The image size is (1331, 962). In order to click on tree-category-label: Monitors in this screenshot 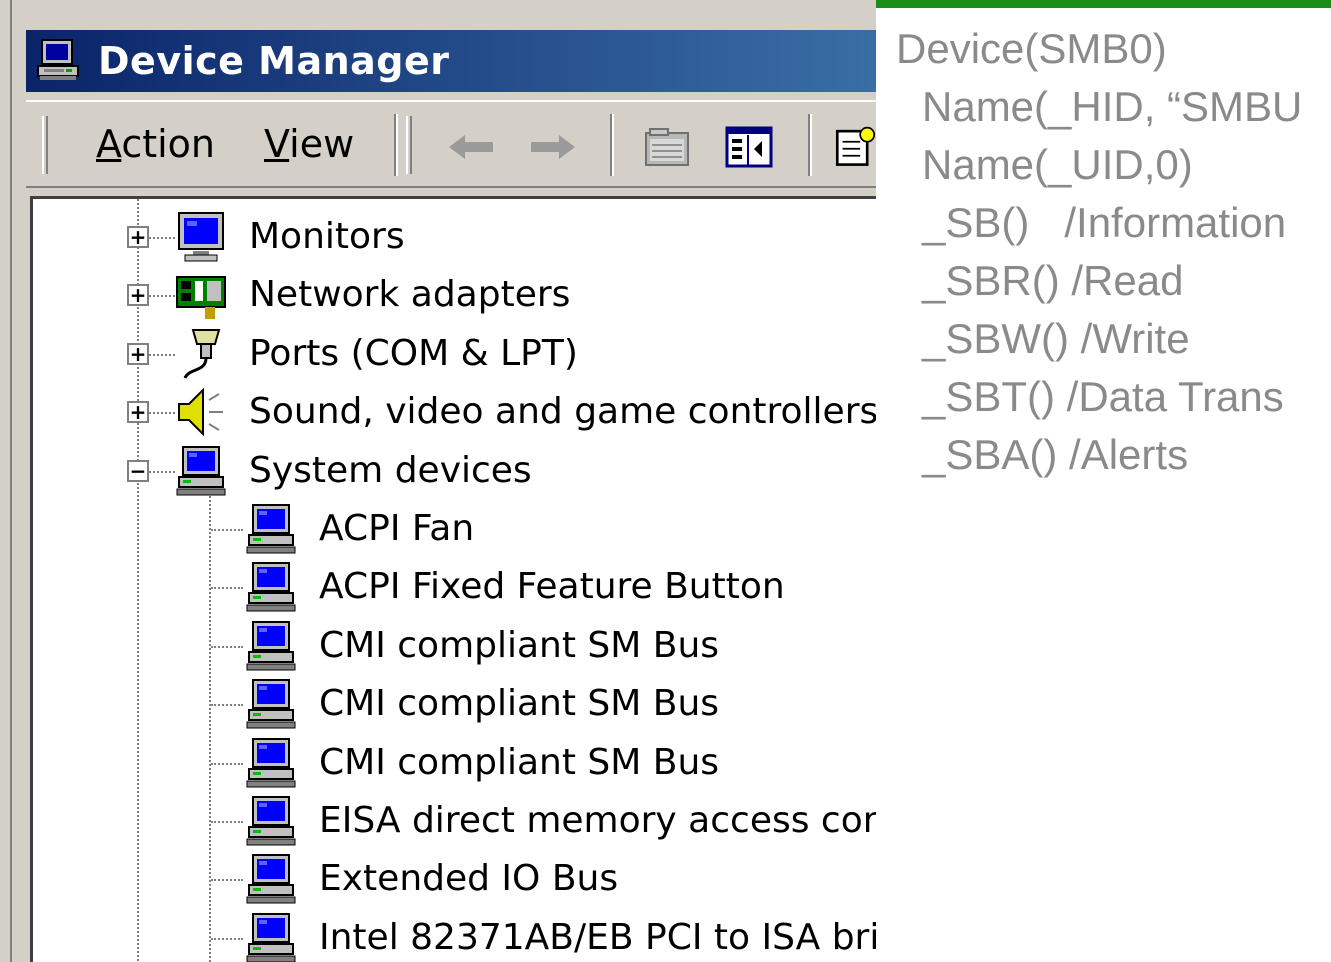, I will do `click(327, 237)`.